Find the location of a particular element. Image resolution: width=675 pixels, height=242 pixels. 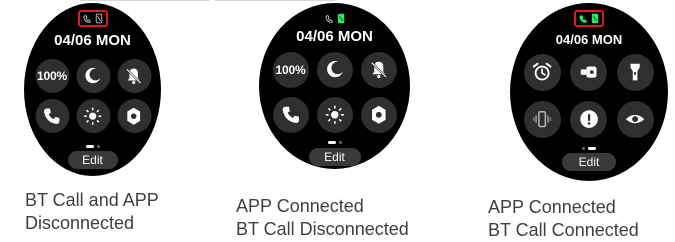

find-phone-icon is located at coordinates (589, 72).